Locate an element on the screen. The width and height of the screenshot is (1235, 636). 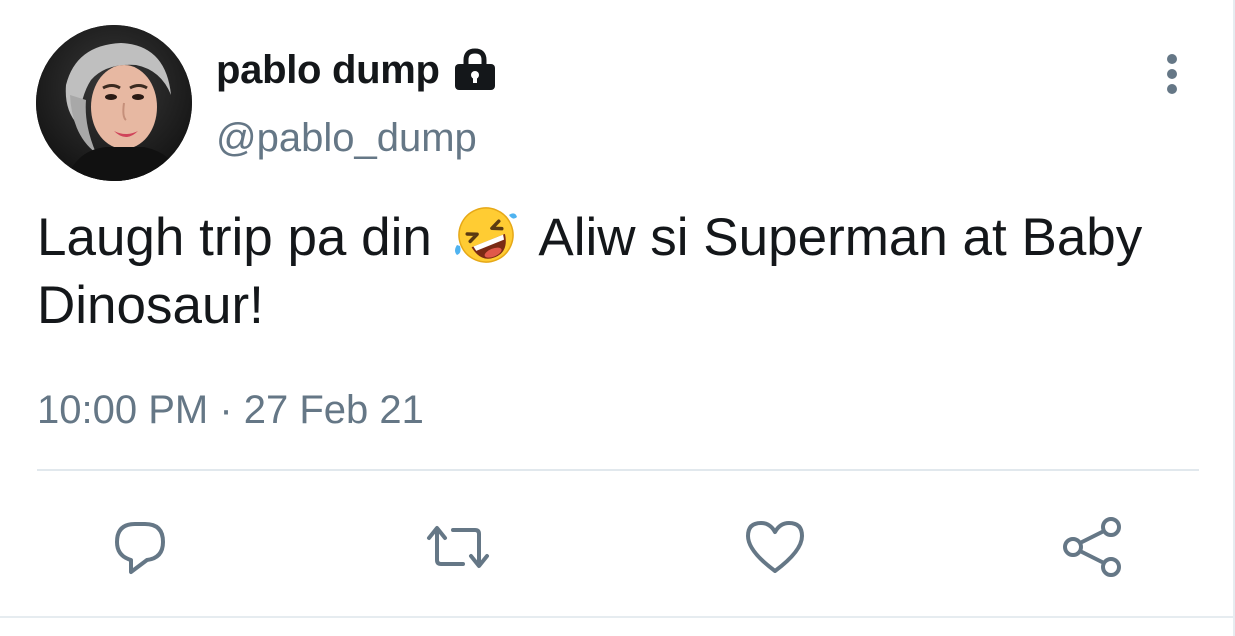
more-options-button is located at coordinates (1172, 74).